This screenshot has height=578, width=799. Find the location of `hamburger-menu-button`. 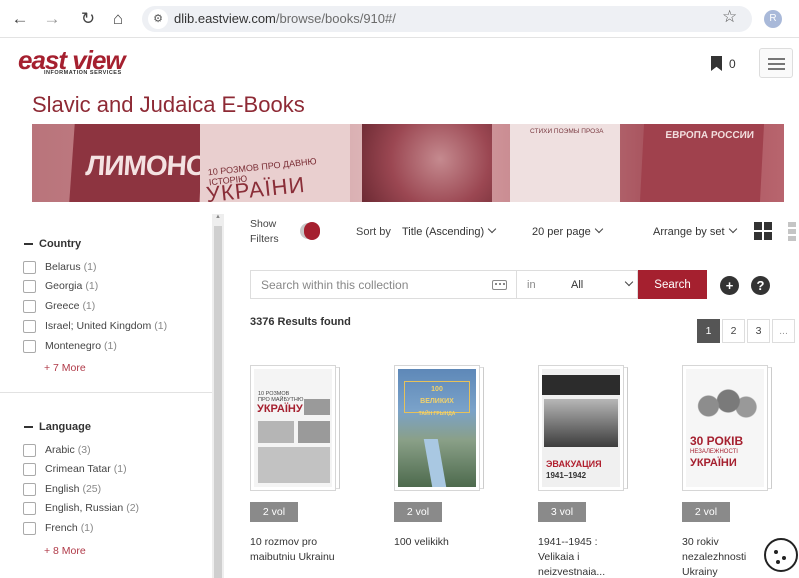

hamburger-menu-button is located at coordinates (776, 63).